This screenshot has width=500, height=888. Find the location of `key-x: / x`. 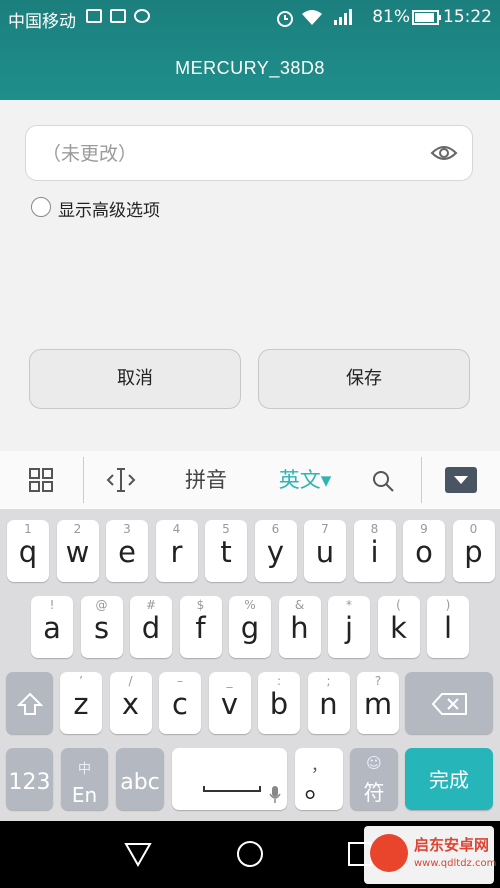

key-x: / x is located at coordinates (130, 703).